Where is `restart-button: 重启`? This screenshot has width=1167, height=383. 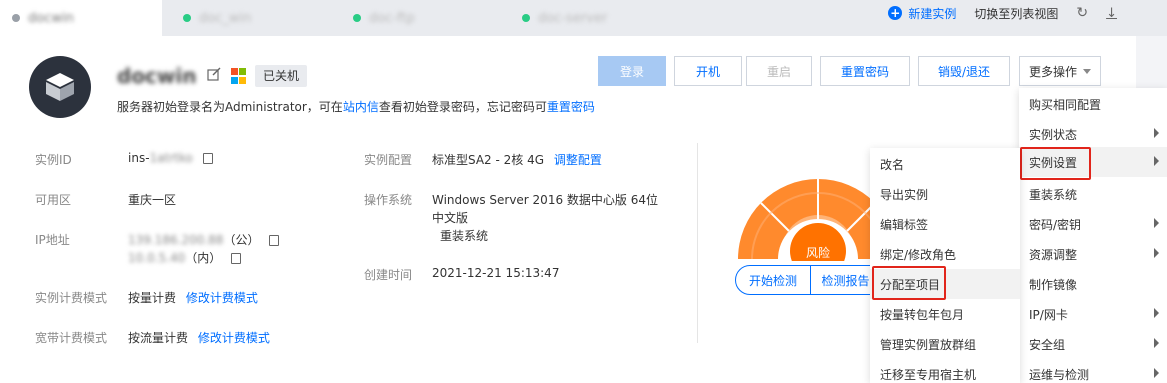 restart-button: 重启 is located at coordinates (779, 71).